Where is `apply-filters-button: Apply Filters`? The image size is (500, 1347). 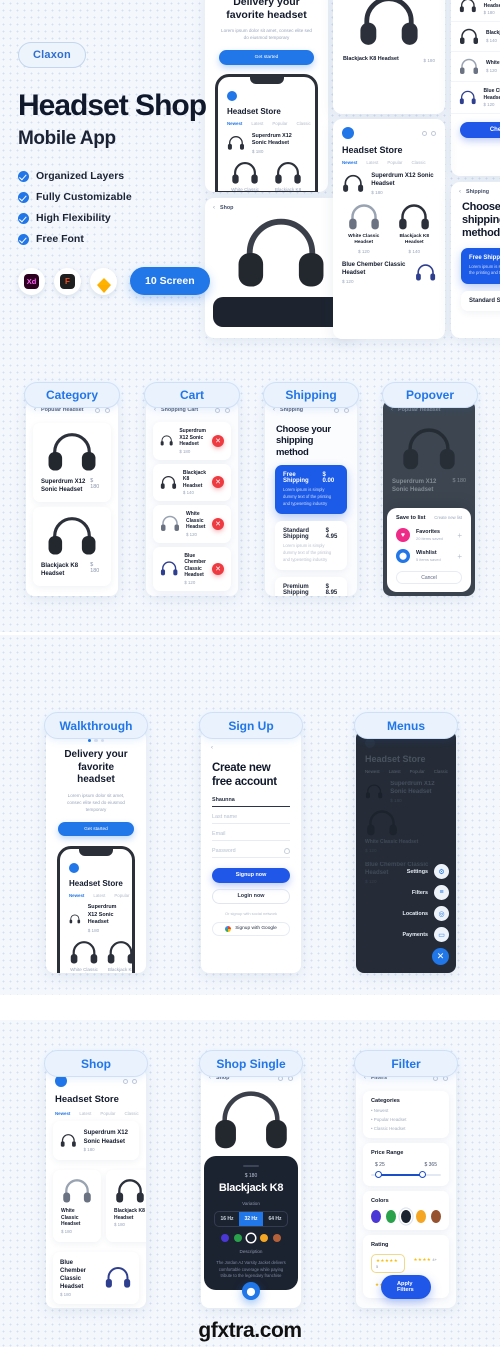
apply-filters-button: Apply Filters is located at coordinates (406, 1287).